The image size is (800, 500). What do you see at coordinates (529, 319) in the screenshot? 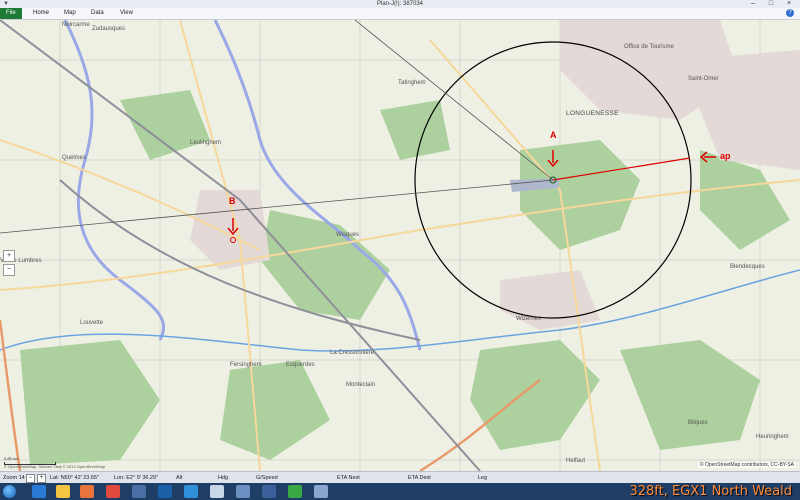
I see `label-wizernes: Wizernes` at bounding box center [529, 319].